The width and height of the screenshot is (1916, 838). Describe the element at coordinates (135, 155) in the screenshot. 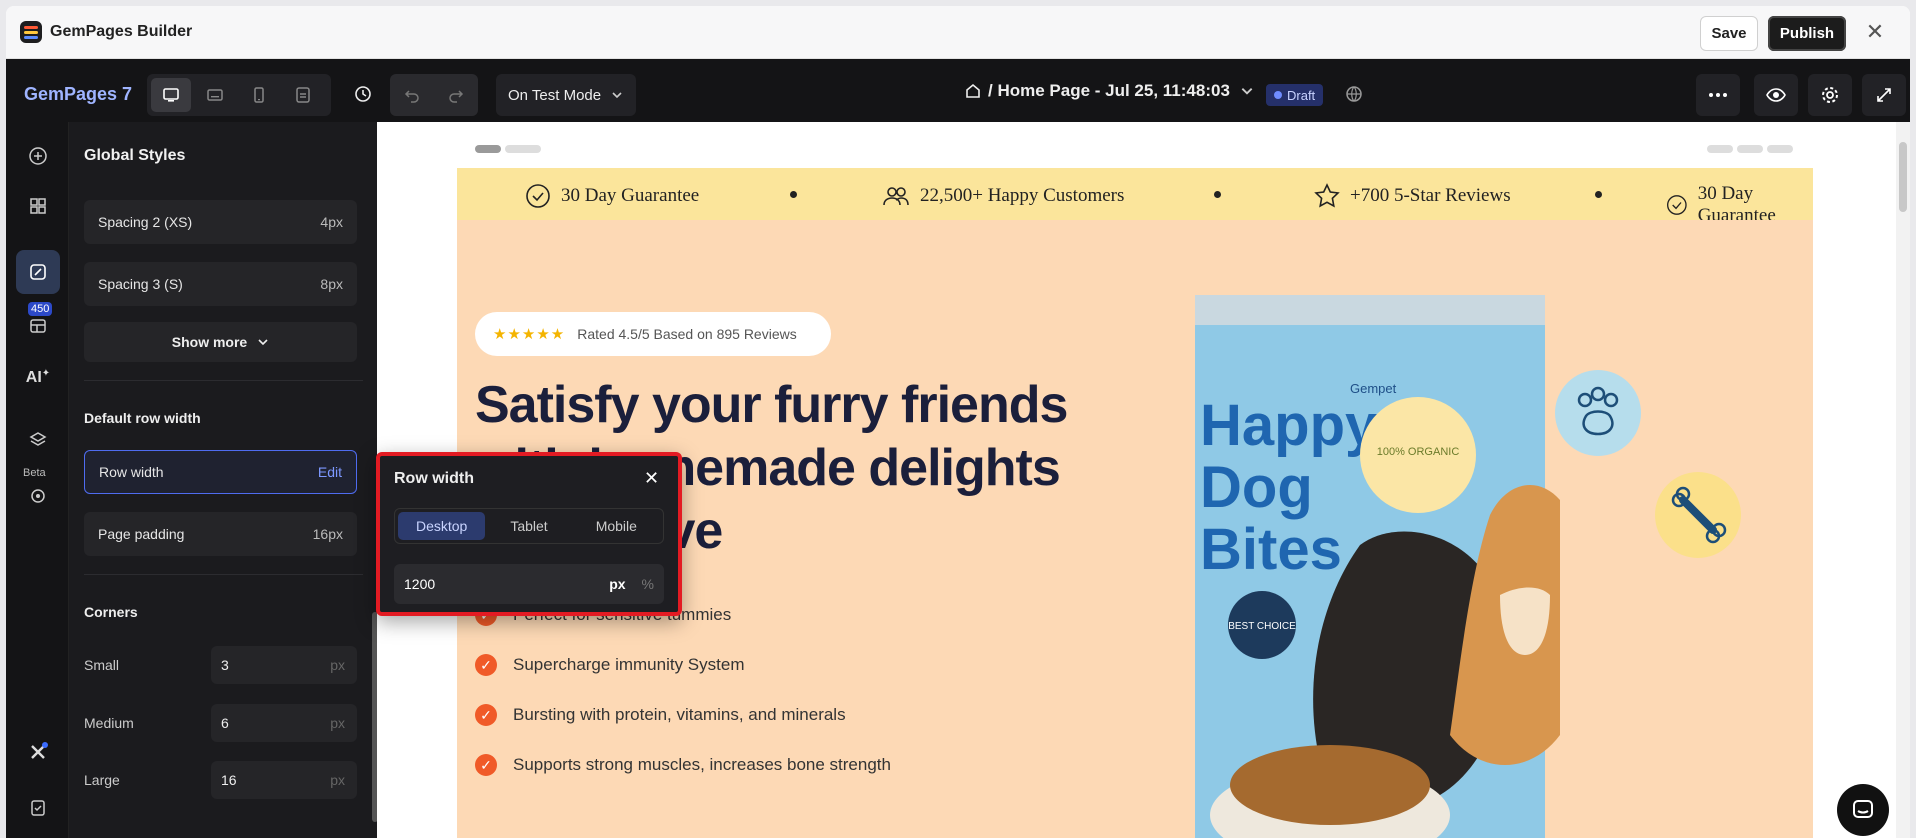

I see `panel-title: Global Styles` at that location.